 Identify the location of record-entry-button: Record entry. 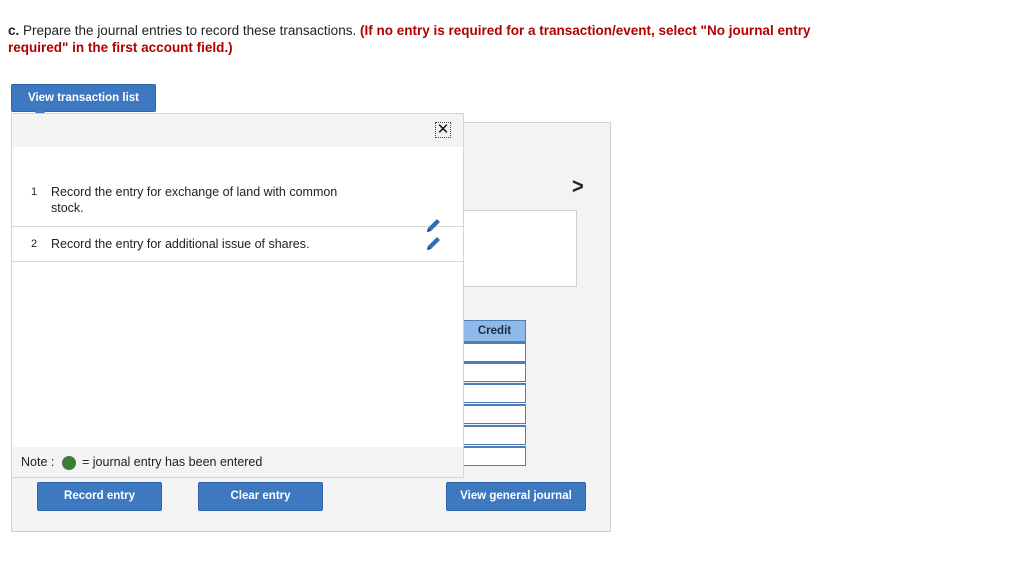
(99, 496).